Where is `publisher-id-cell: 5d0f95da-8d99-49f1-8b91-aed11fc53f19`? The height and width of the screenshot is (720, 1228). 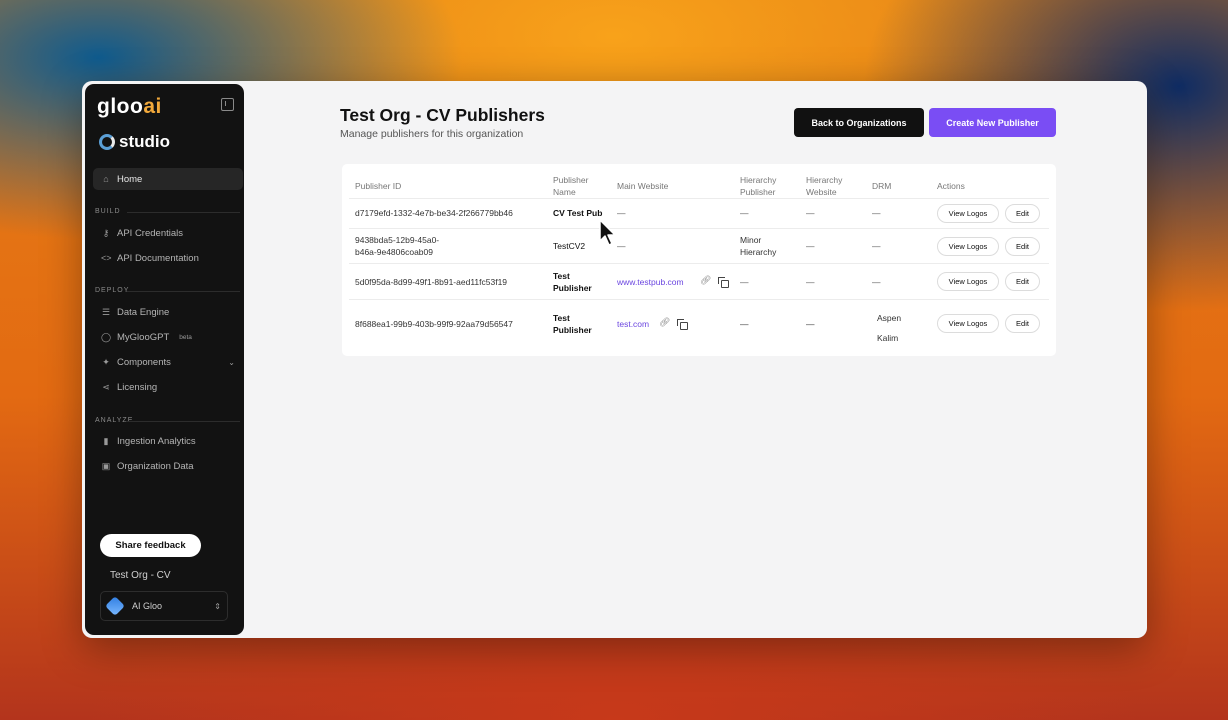 publisher-id-cell: 5d0f95da-8d99-49f1-8b91-aed11fc53f19 is located at coordinates (431, 282).